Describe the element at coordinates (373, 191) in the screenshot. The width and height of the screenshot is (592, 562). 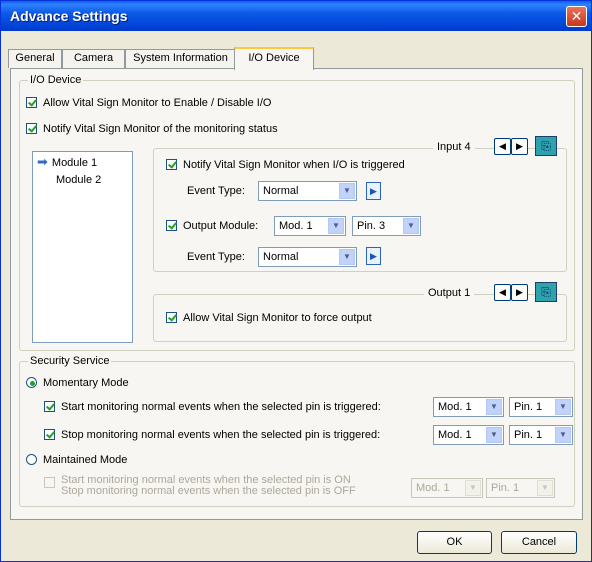
I see `event-type-play-icon: ▶` at that location.